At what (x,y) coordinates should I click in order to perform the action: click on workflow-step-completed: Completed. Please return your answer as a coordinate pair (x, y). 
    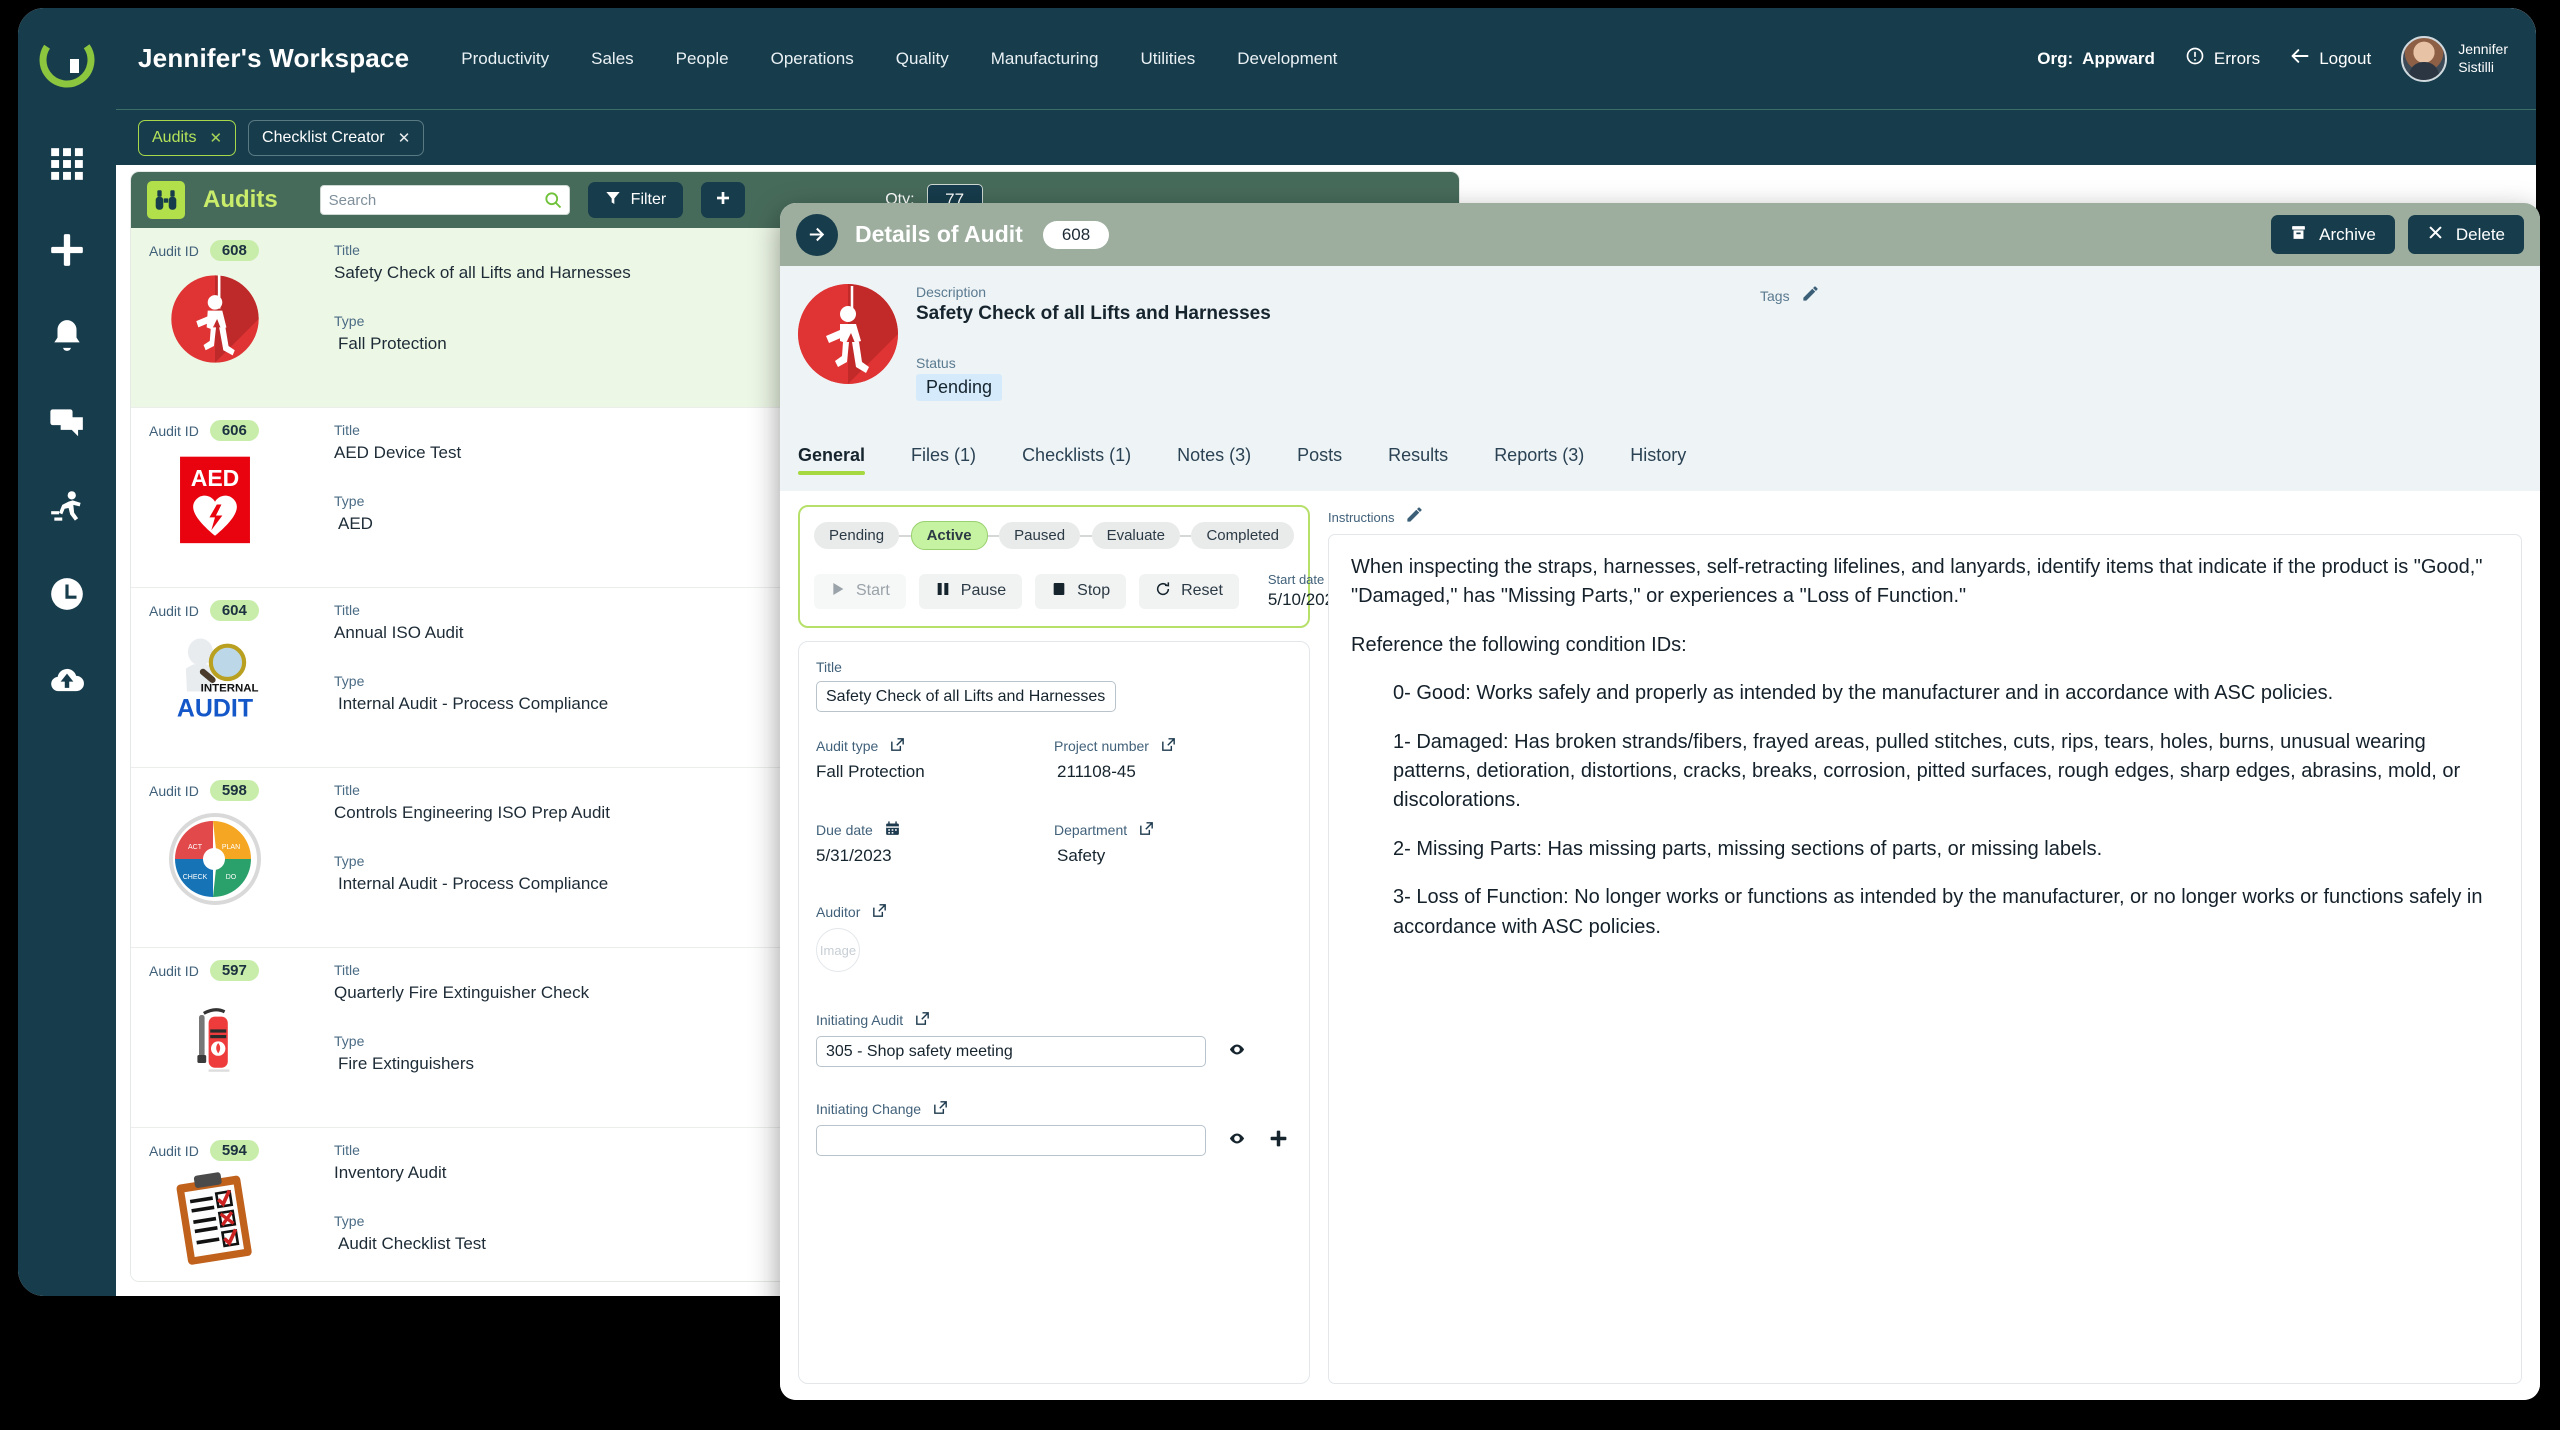
    Looking at the image, I should click on (1243, 535).